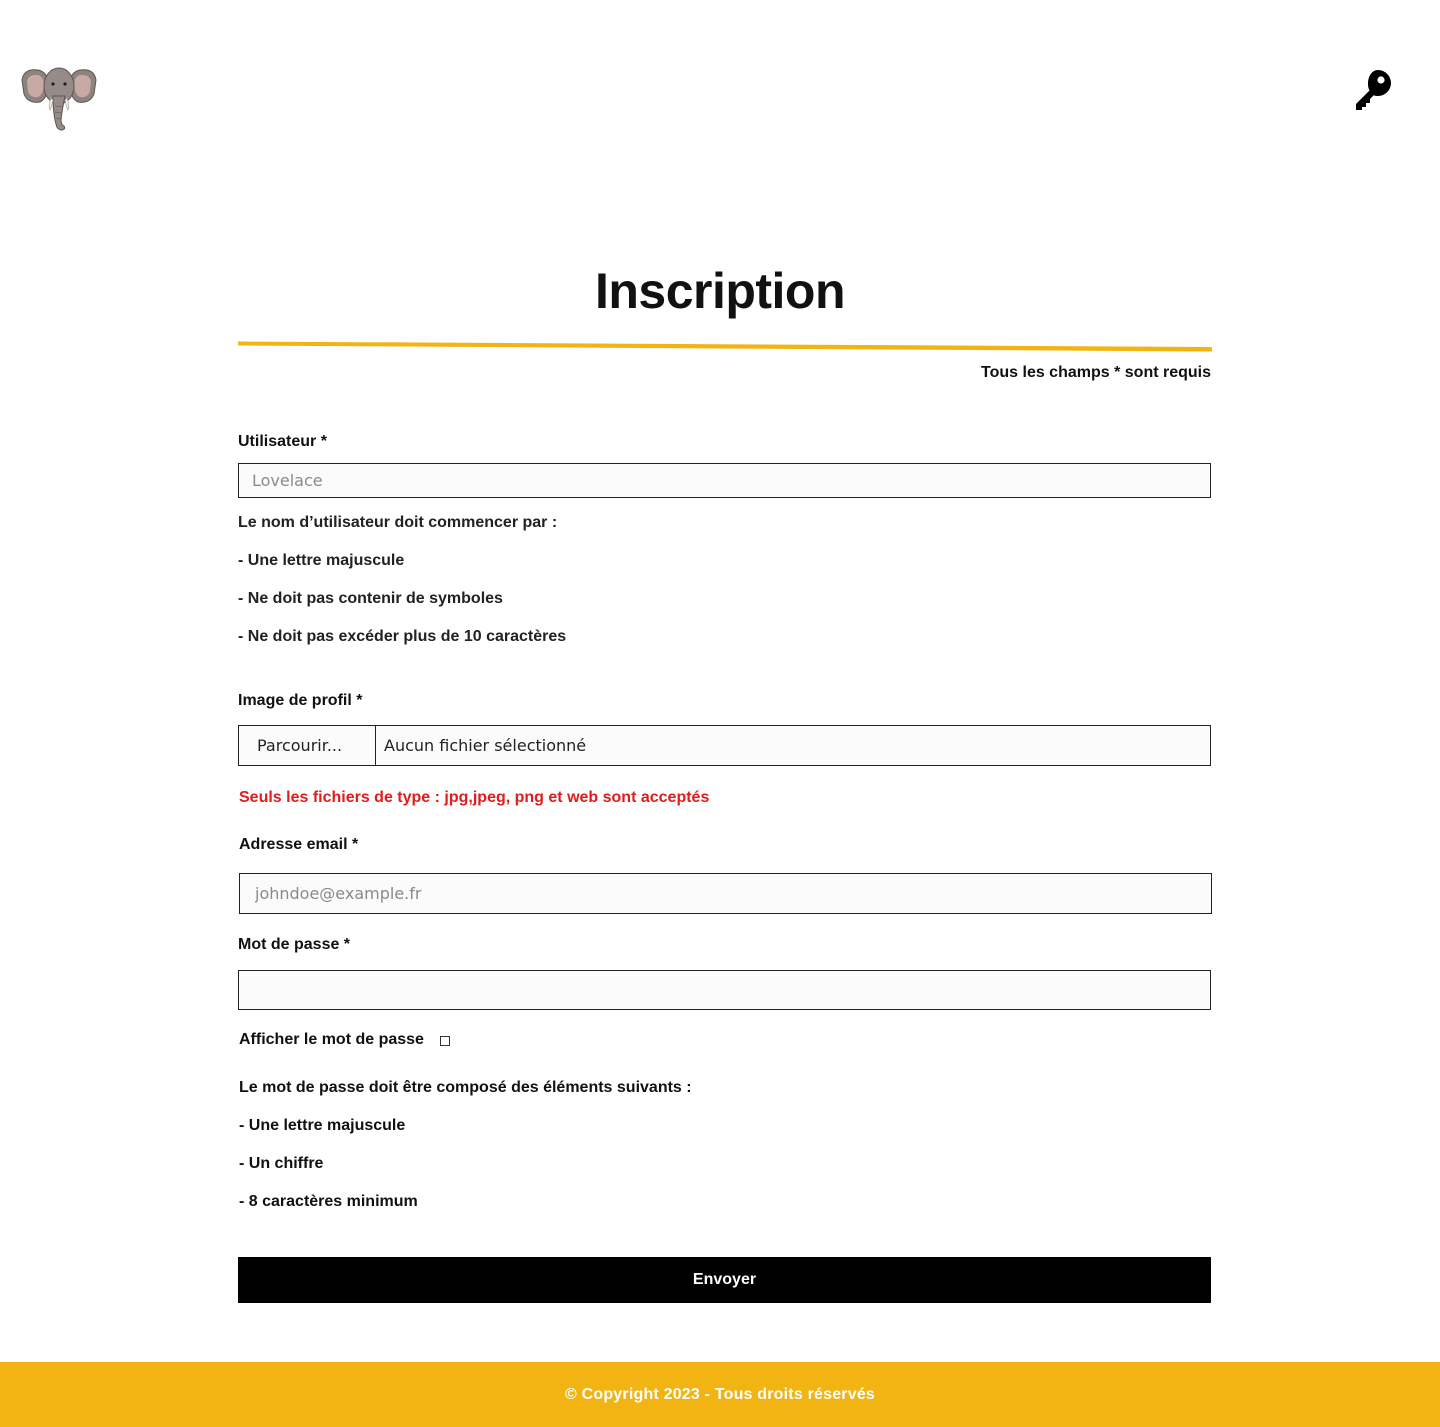 Image resolution: width=1440 pixels, height=1427 pixels. Describe the element at coordinates (281, 1163) in the screenshot. I see `password-rule-item: - Un chiffre` at that location.